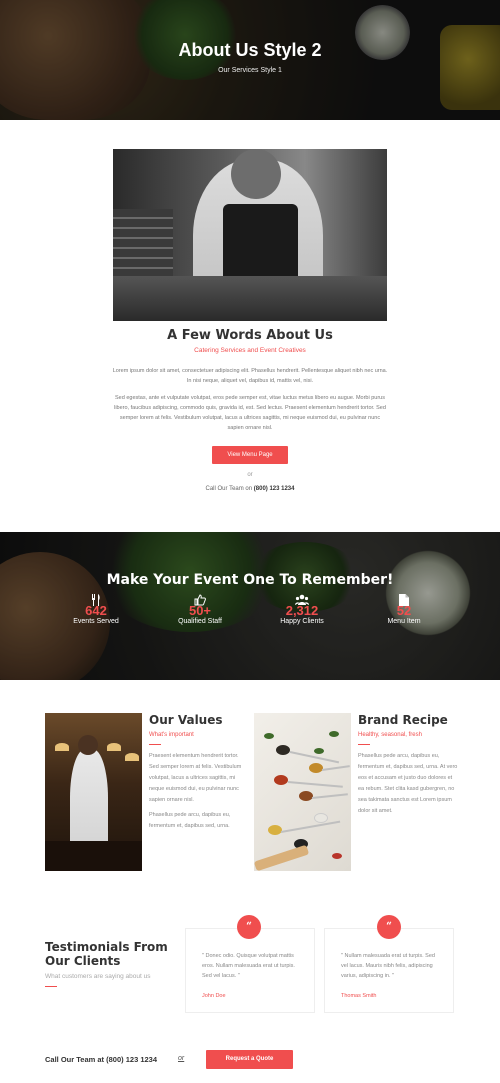 This screenshot has width=500, height=1083. What do you see at coordinates (250, 580) in the screenshot?
I see `stats-band-title: Make Your Event One To Remember!` at bounding box center [250, 580].